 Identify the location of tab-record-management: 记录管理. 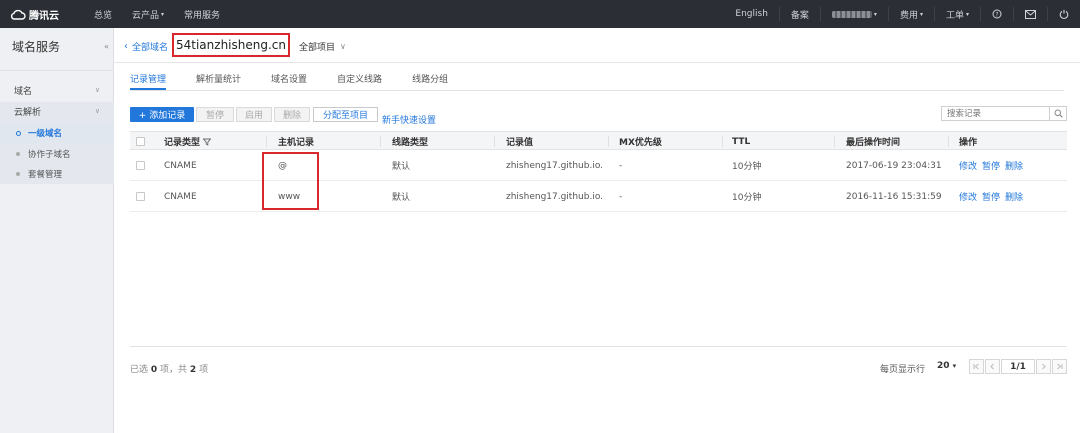
(148, 81).